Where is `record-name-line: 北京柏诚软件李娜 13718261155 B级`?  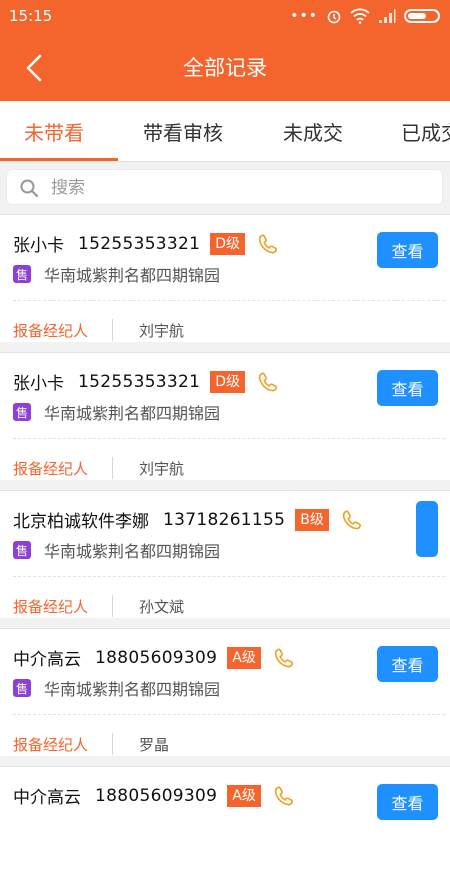
record-name-line: 北京柏诚软件李娜 13718261155 B级 is located at coordinates (188, 519).